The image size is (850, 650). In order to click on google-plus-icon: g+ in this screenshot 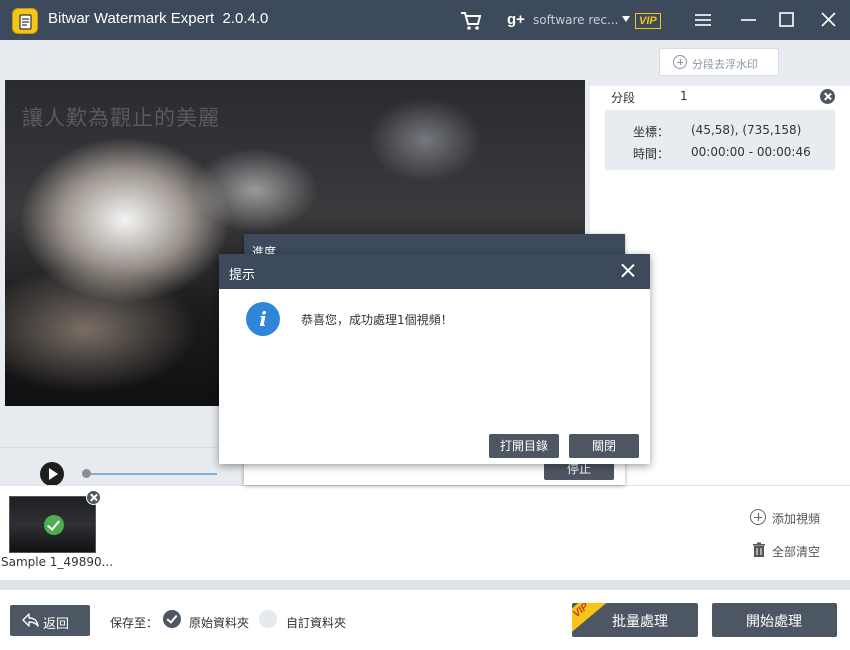, I will do `click(517, 20)`.